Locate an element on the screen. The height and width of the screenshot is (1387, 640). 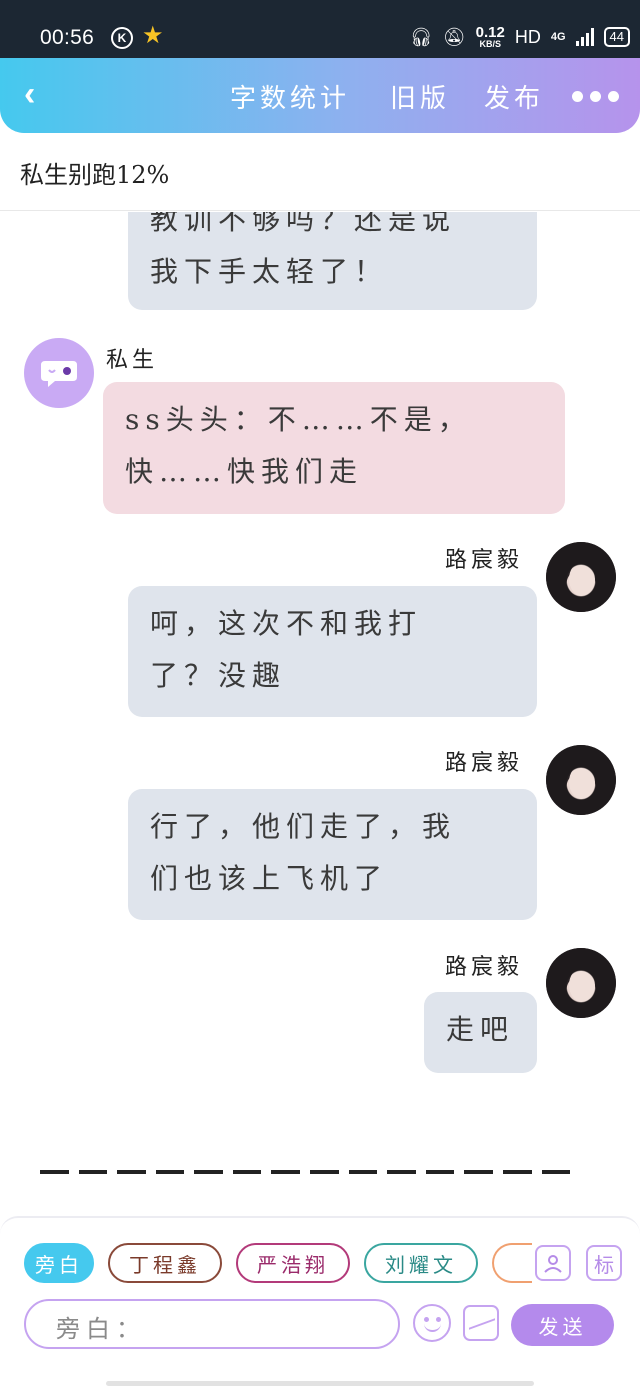
title-bar: 私生别跑12% is located at coordinates (320, 172).